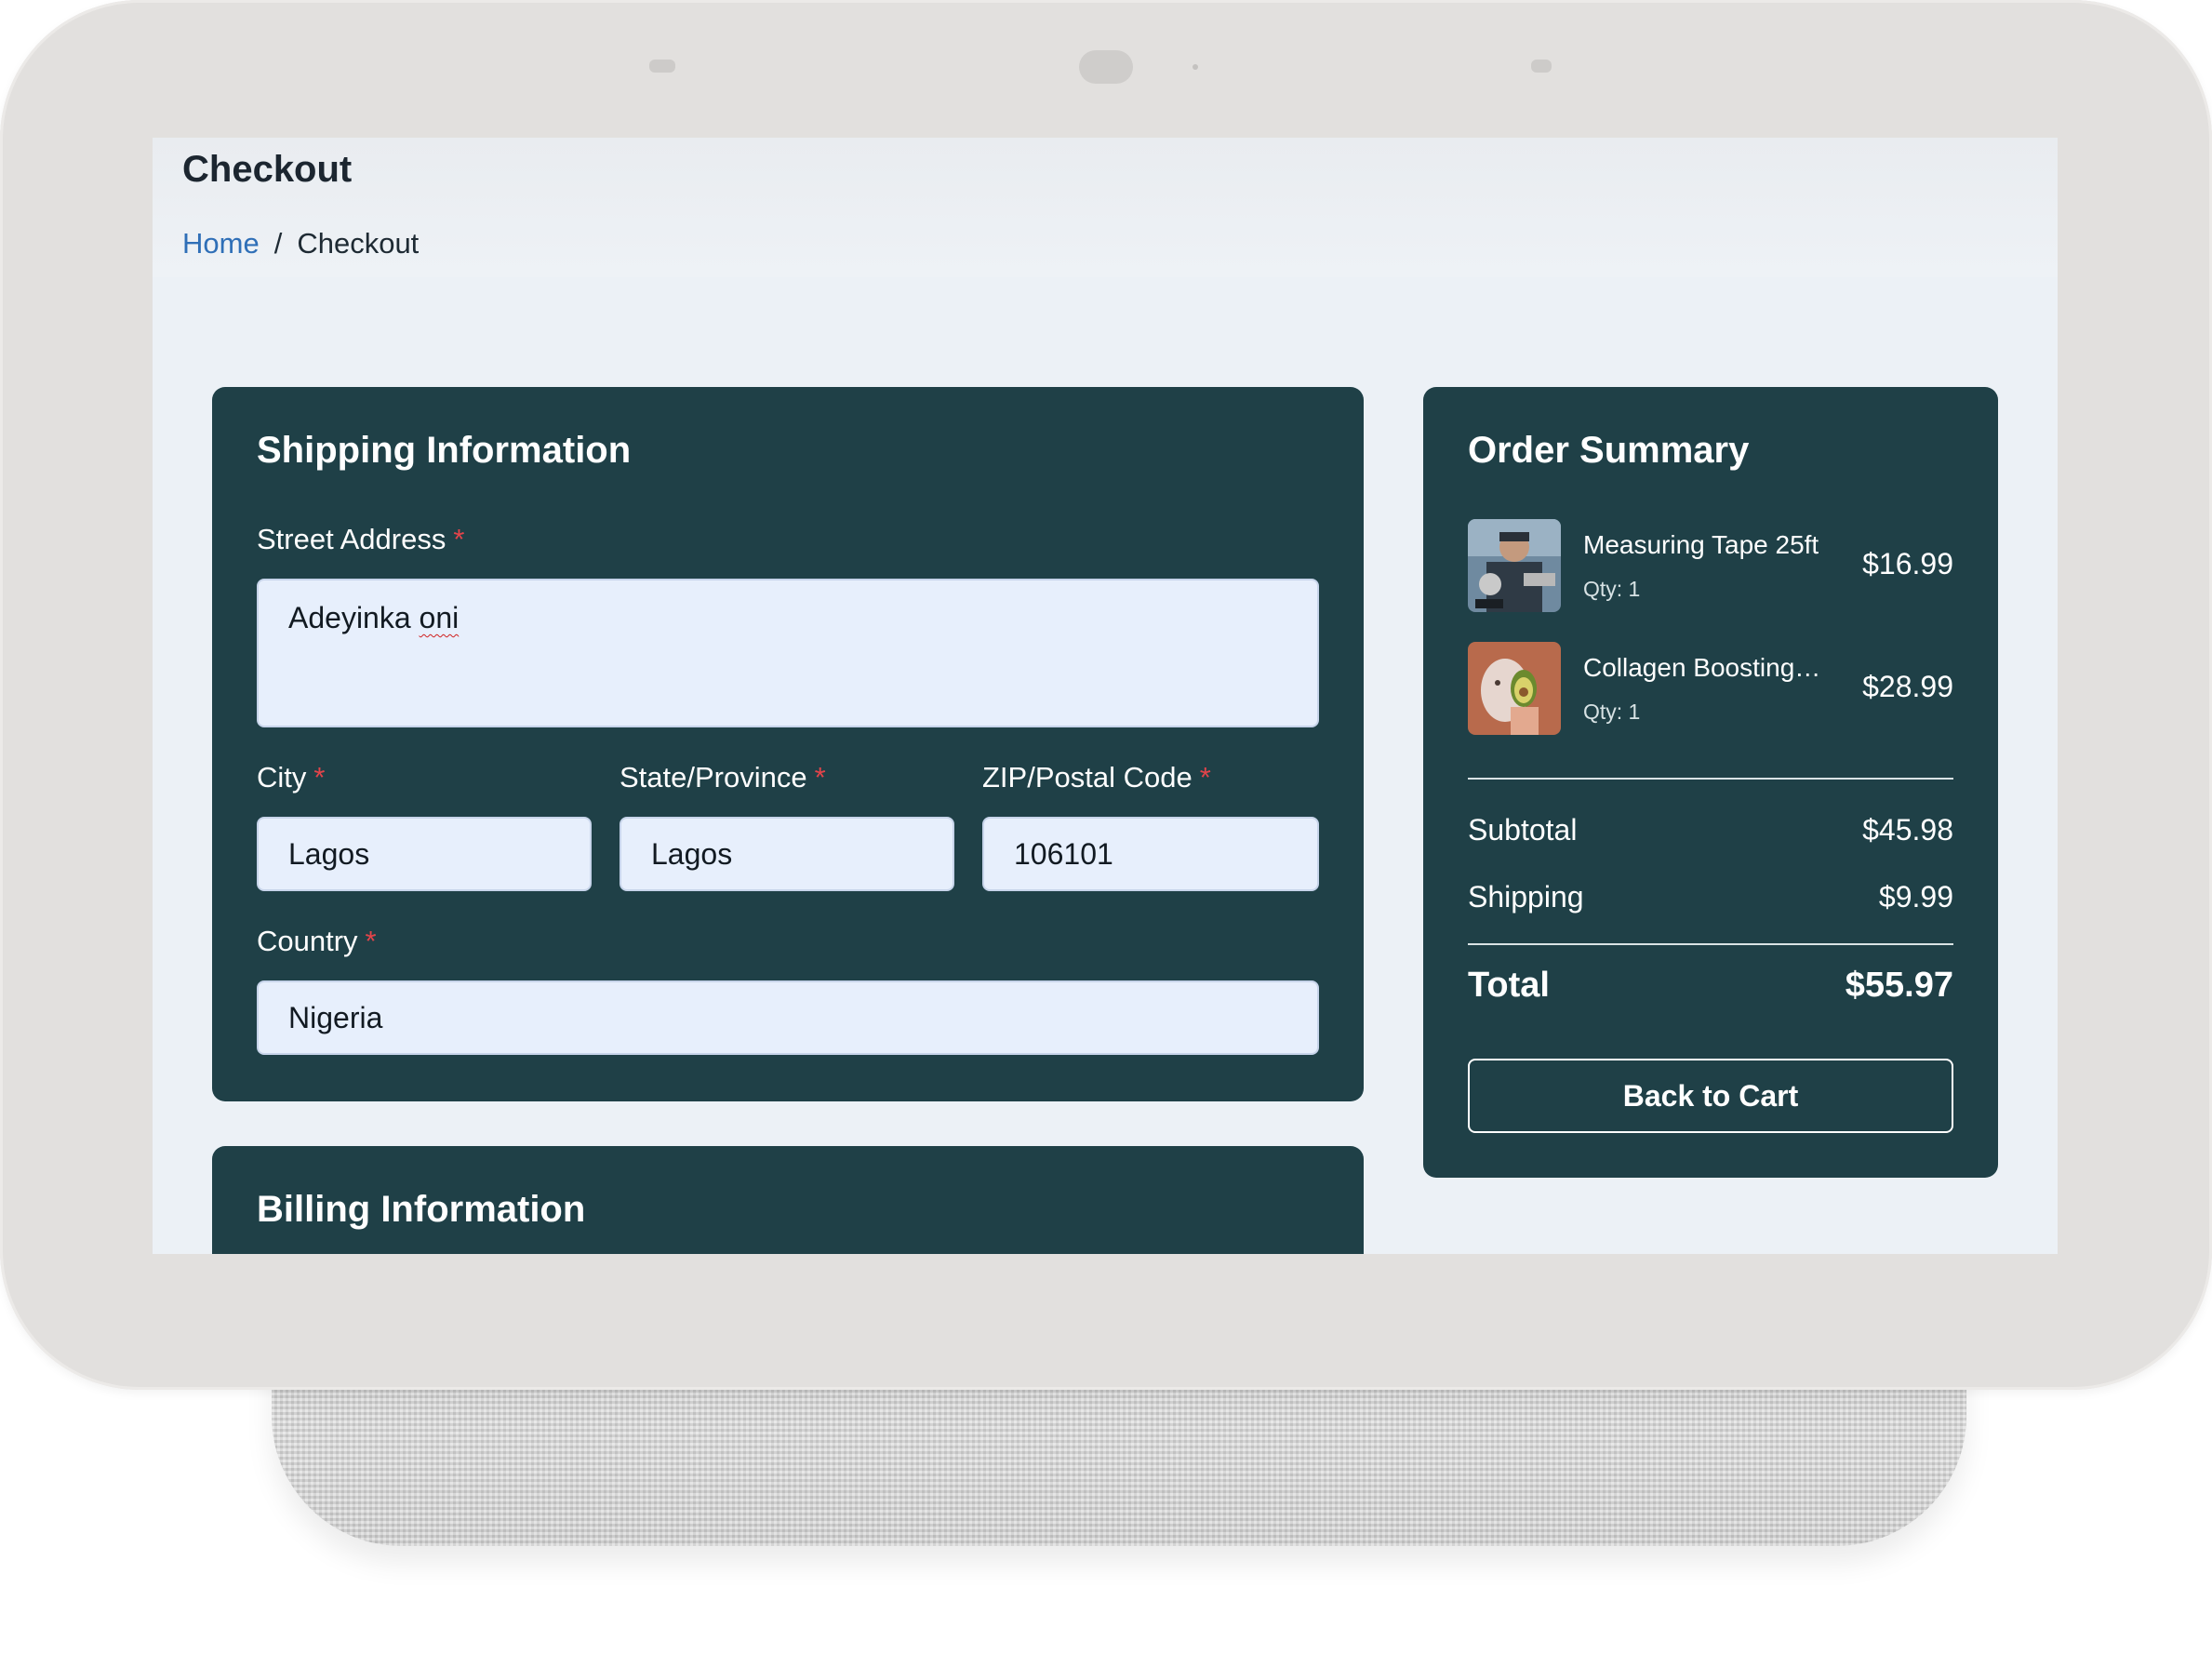 The image size is (2212, 1667). I want to click on page-title: Checkout, so click(268, 169).